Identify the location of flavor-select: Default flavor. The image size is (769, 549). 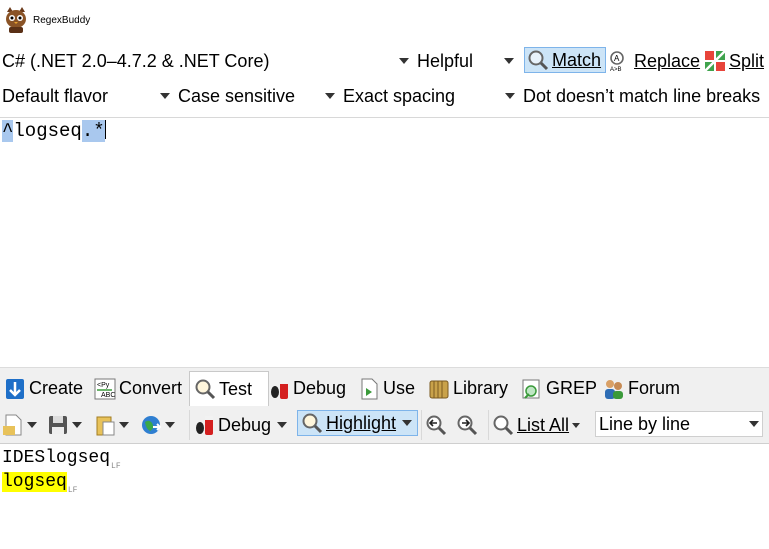
(87, 96).